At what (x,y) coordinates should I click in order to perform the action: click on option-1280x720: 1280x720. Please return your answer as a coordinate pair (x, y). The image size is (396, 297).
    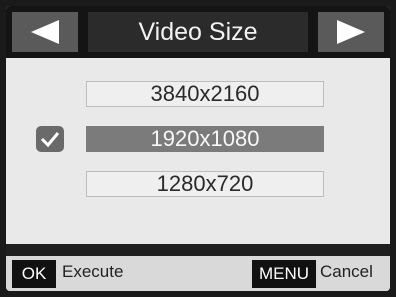
    Looking at the image, I should click on (205, 184).